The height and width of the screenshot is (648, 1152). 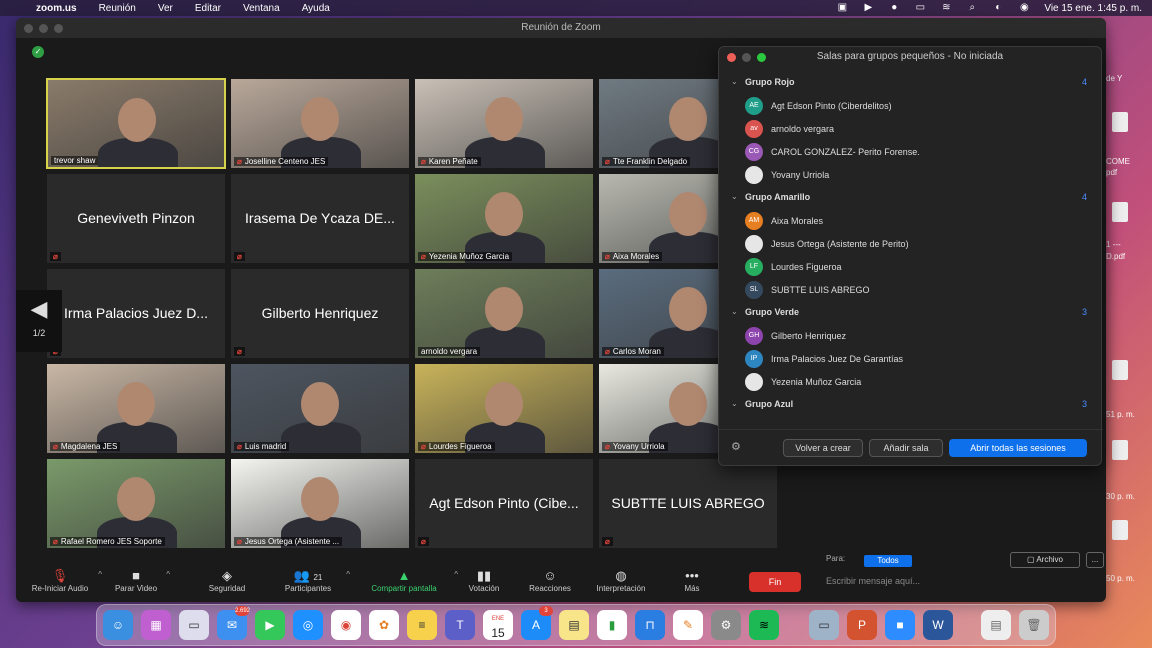 I want to click on breakout-member: AM Aixa Morales, so click(x=911, y=220).